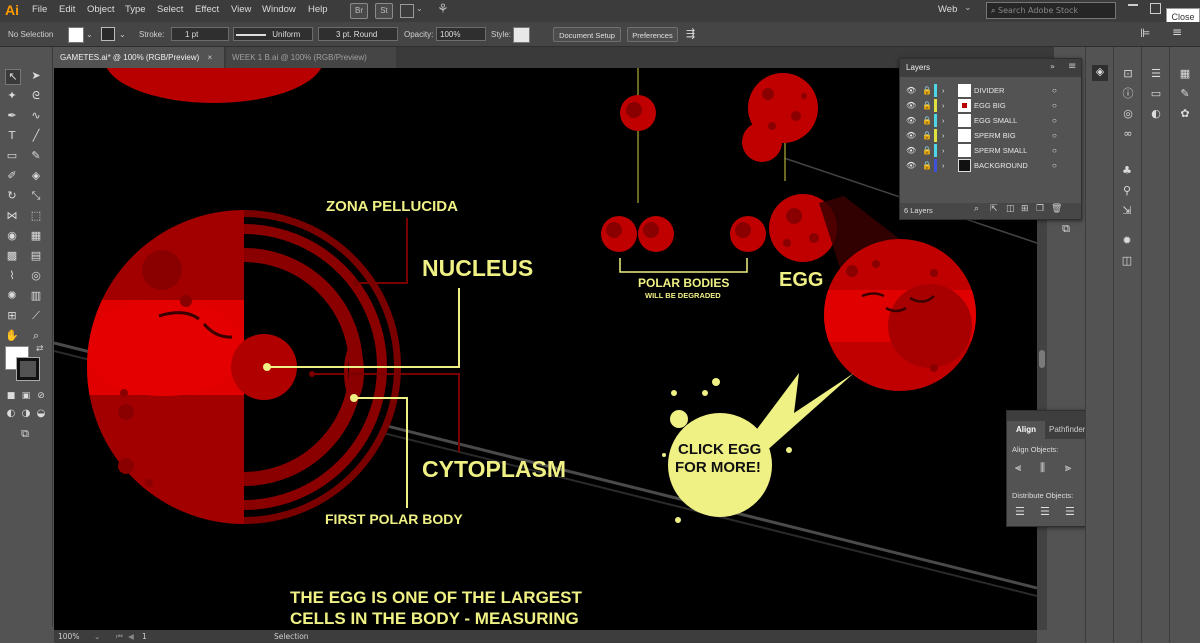 This screenshot has width=1200, height=643. What do you see at coordinates (68, 636) in the screenshot?
I see `zoom-level: 100%` at bounding box center [68, 636].